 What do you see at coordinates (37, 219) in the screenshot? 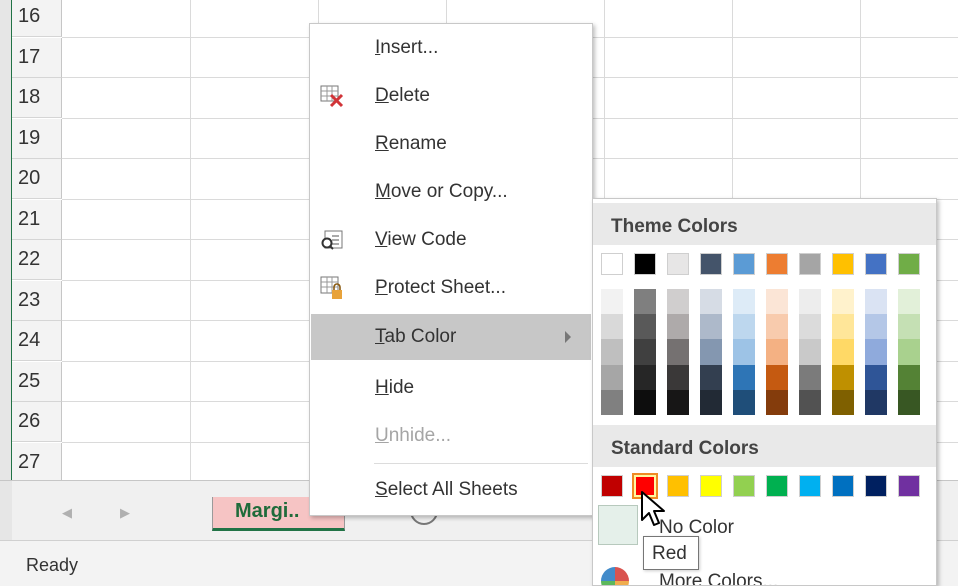
I see `row-header: 21` at bounding box center [37, 219].